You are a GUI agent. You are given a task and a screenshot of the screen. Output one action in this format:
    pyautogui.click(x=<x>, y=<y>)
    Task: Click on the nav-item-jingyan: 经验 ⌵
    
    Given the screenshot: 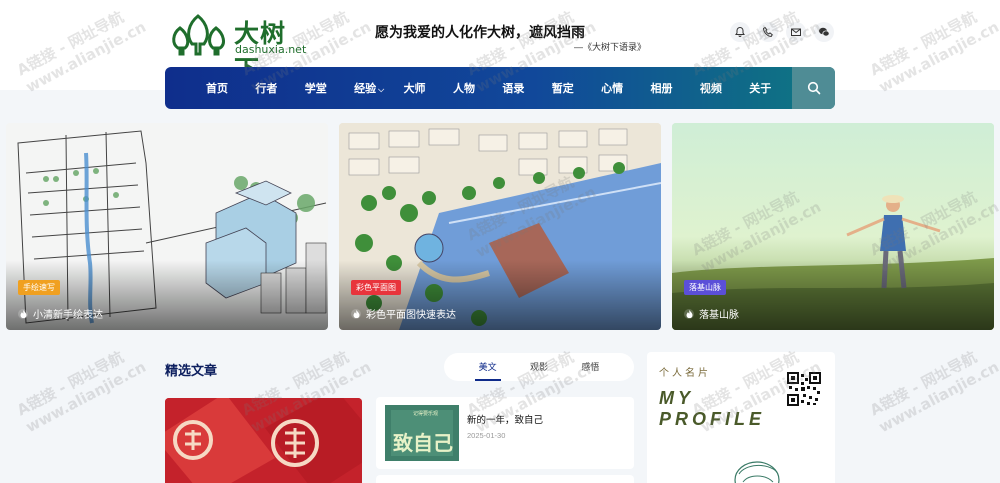 What is the action you would take?
    pyautogui.click(x=378, y=88)
    